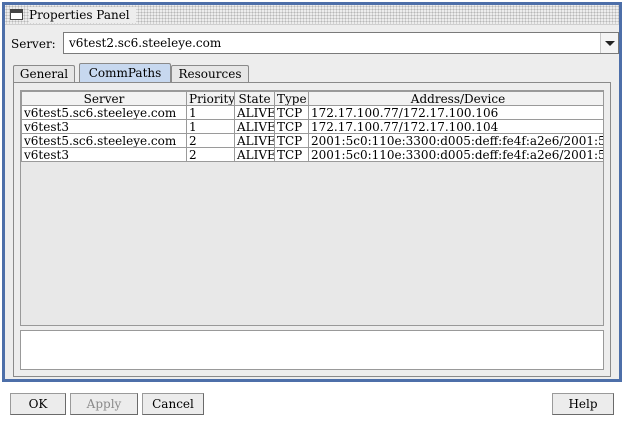 Image resolution: width=624 pixels, height=424 pixels. What do you see at coordinates (583, 404) in the screenshot?
I see `help-button: Help` at bounding box center [583, 404].